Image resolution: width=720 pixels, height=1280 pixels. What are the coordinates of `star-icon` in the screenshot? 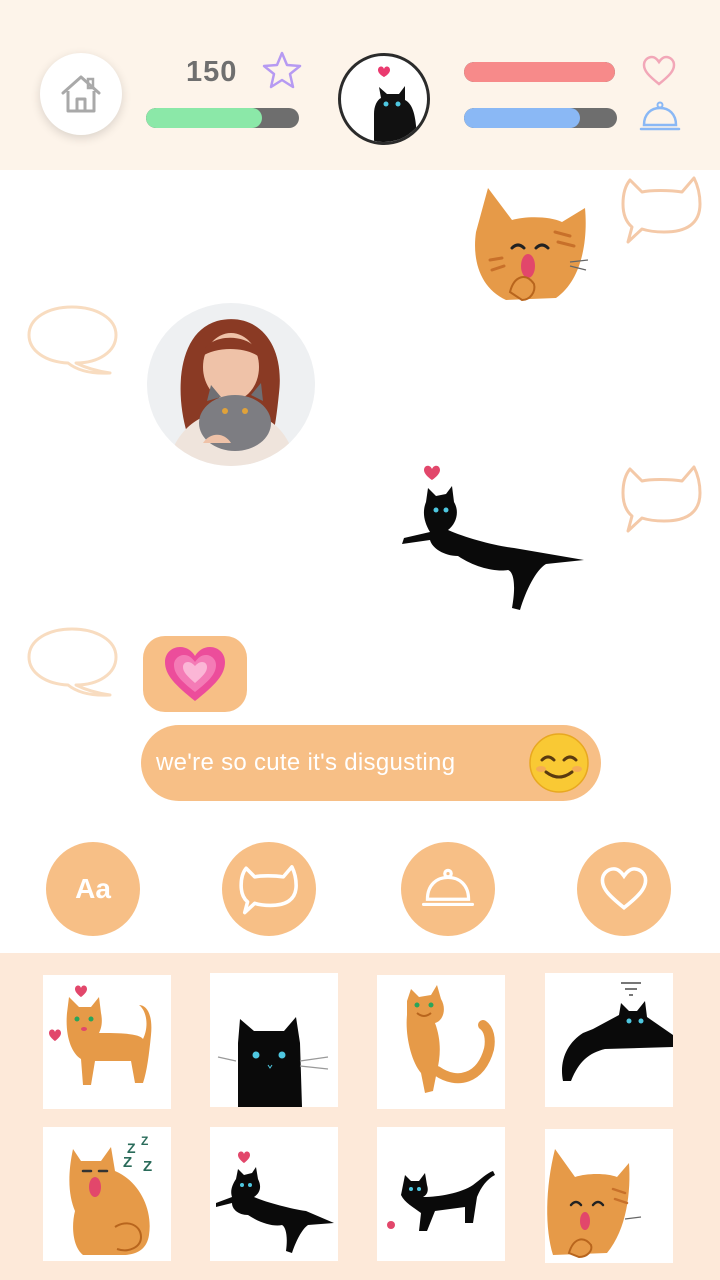 It's located at (282, 70).